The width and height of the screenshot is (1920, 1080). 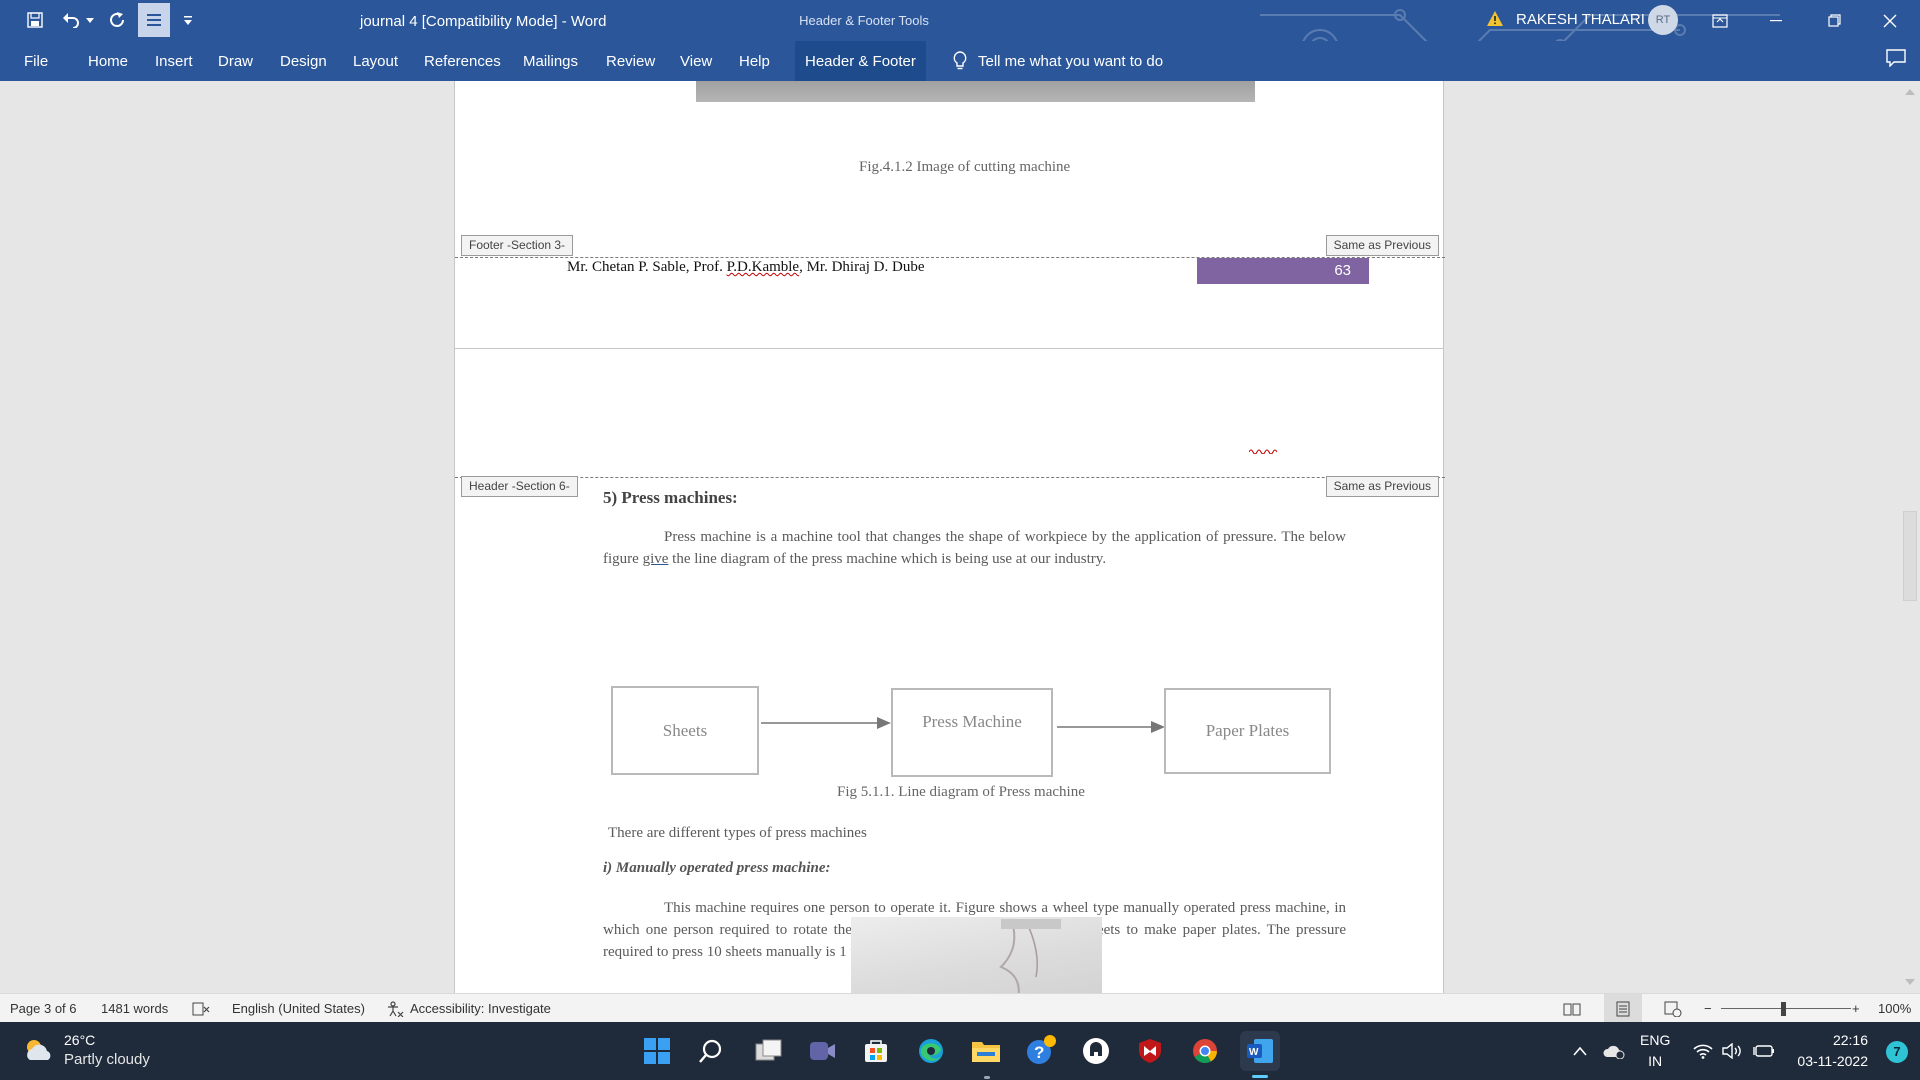 I want to click on tab-draw: Draw, so click(x=235, y=61).